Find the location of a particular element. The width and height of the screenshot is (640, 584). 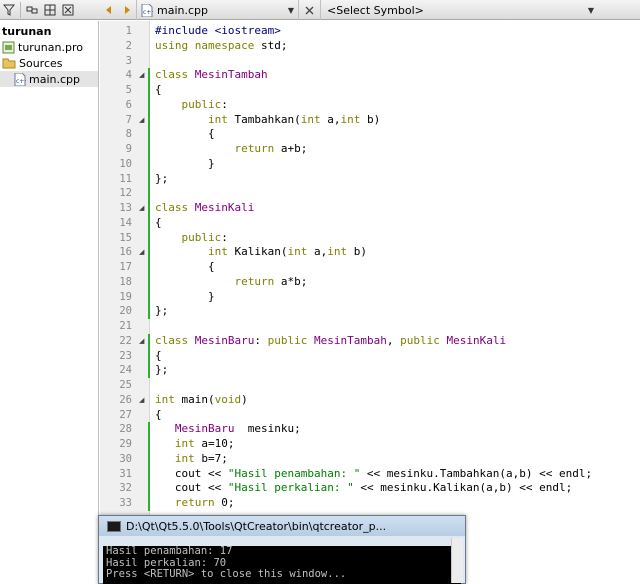

line-number: 30 is located at coordinates (125, 458).